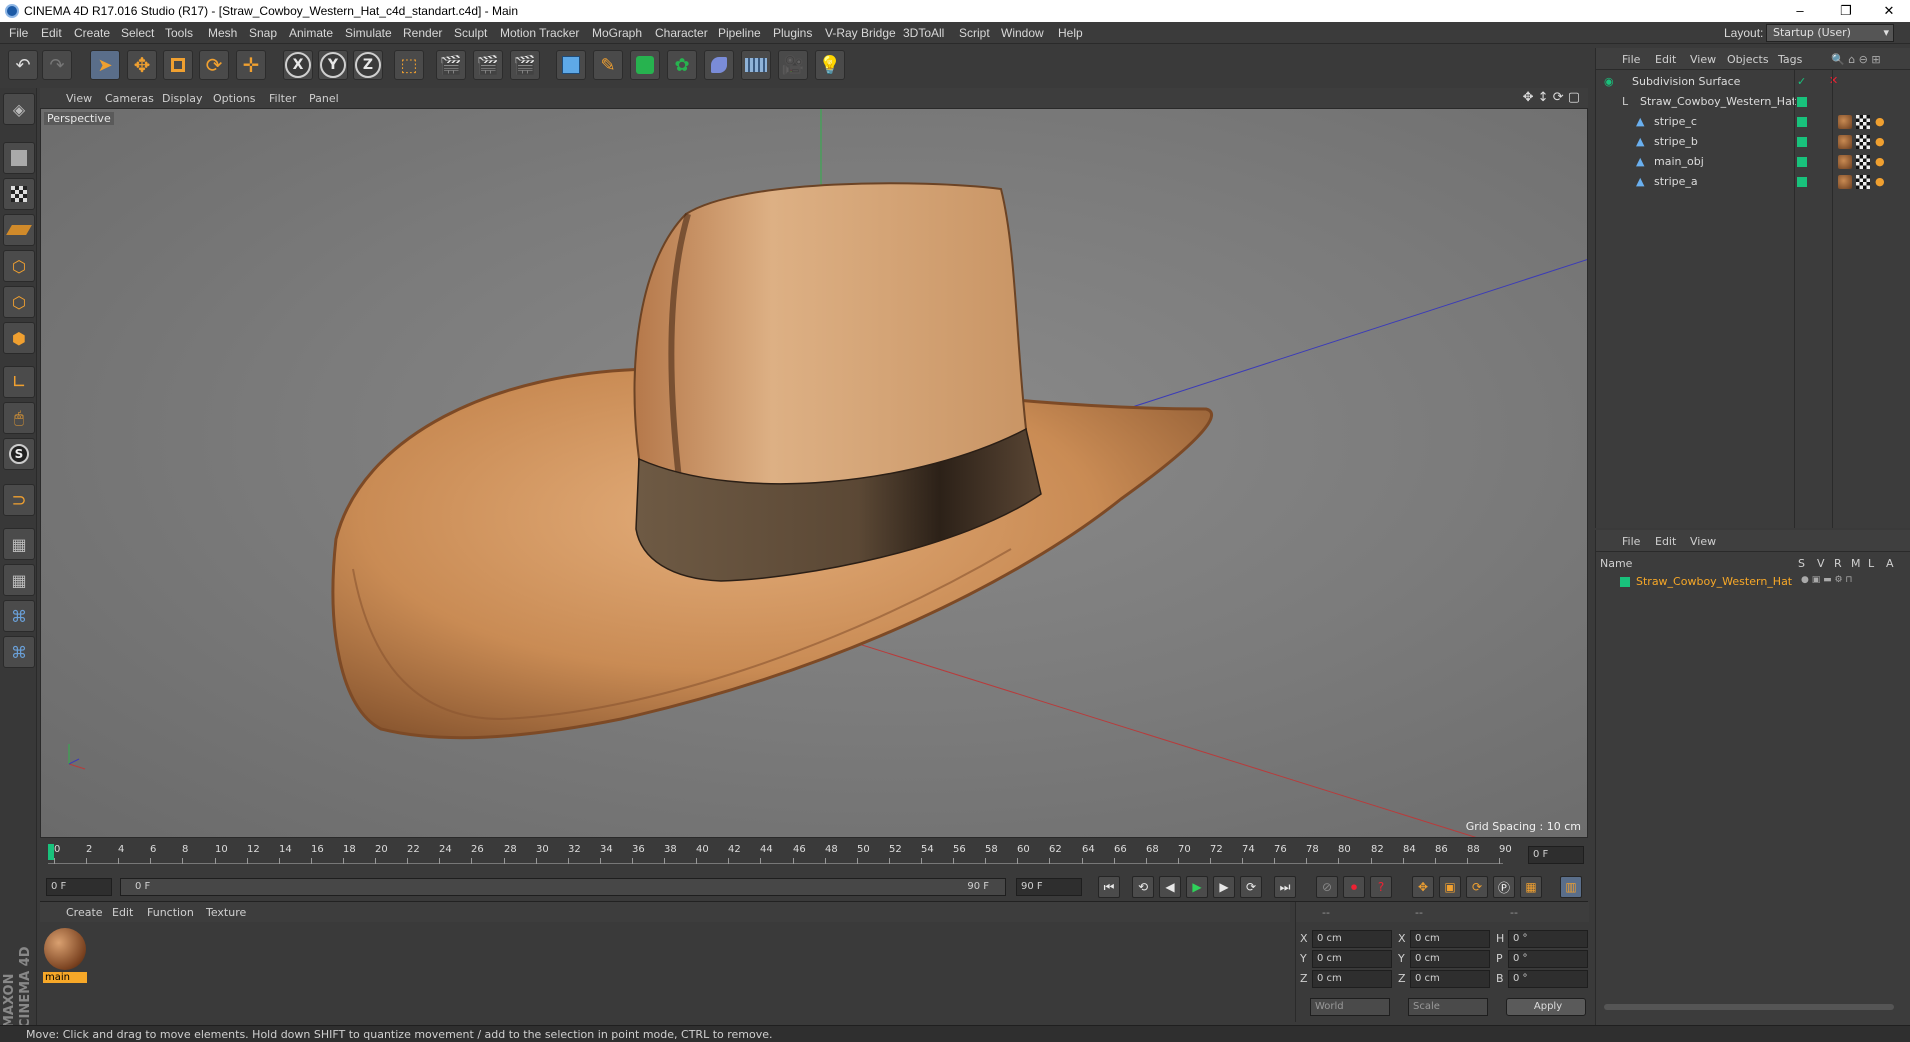  What do you see at coordinates (830, 65) in the screenshot?
I see `light-button: 💡` at bounding box center [830, 65].